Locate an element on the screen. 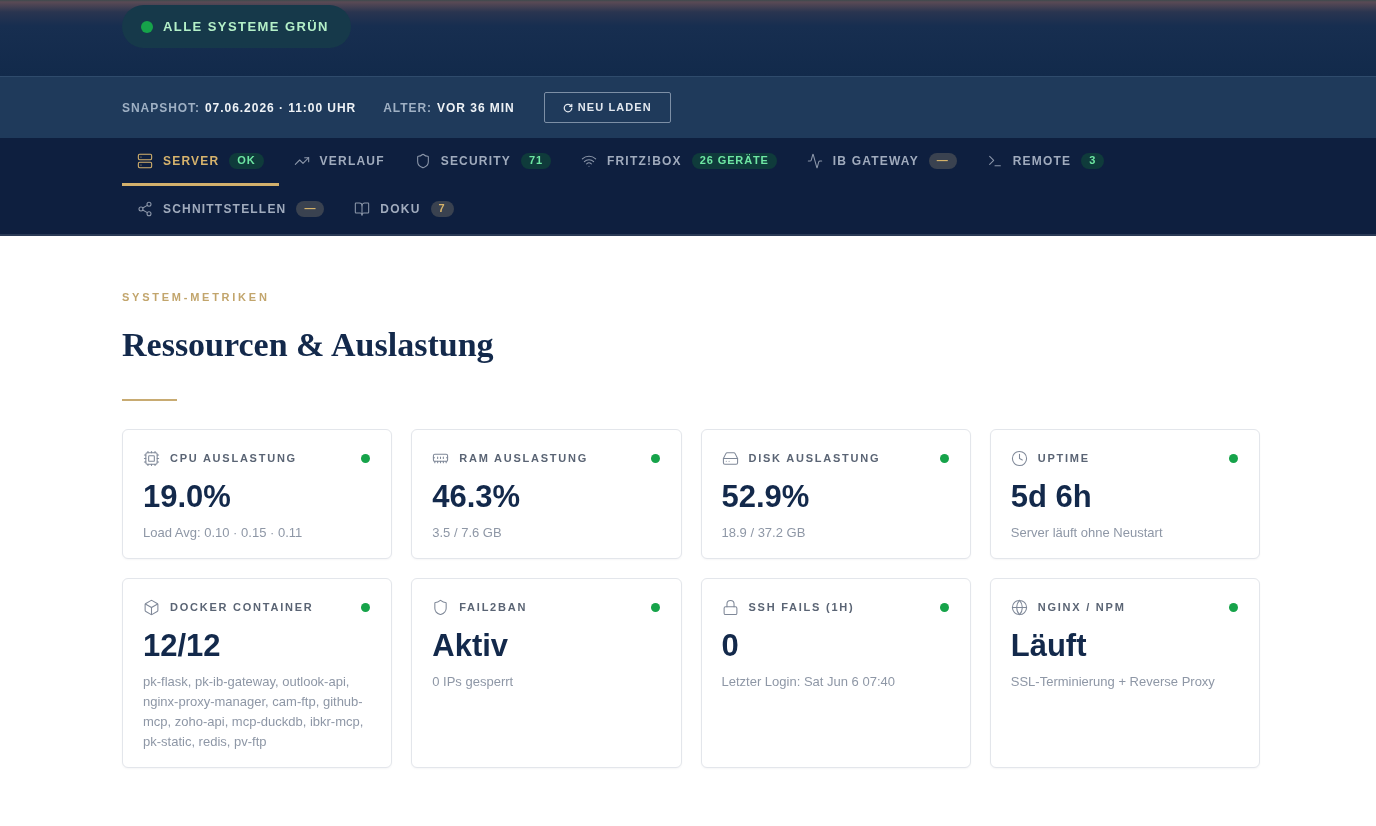 The height and width of the screenshot is (826, 1376). metric-label: UPTIME is located at coordinates (1063, 458).